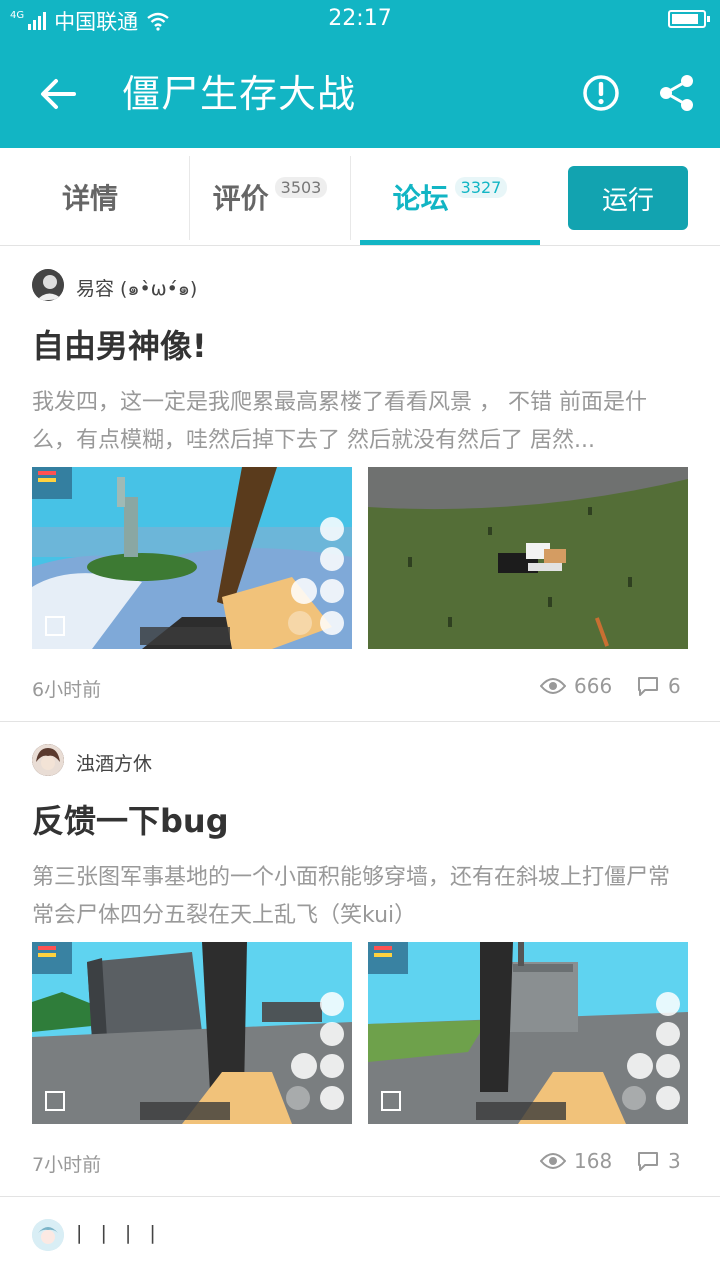 This screenshot has width=720, height=1280. What do you see at coordinates (137, 289) in the screenshot?
I see `author-name: 易容 (๑•̀ω•́๑)` at bounding box center [137, 289].